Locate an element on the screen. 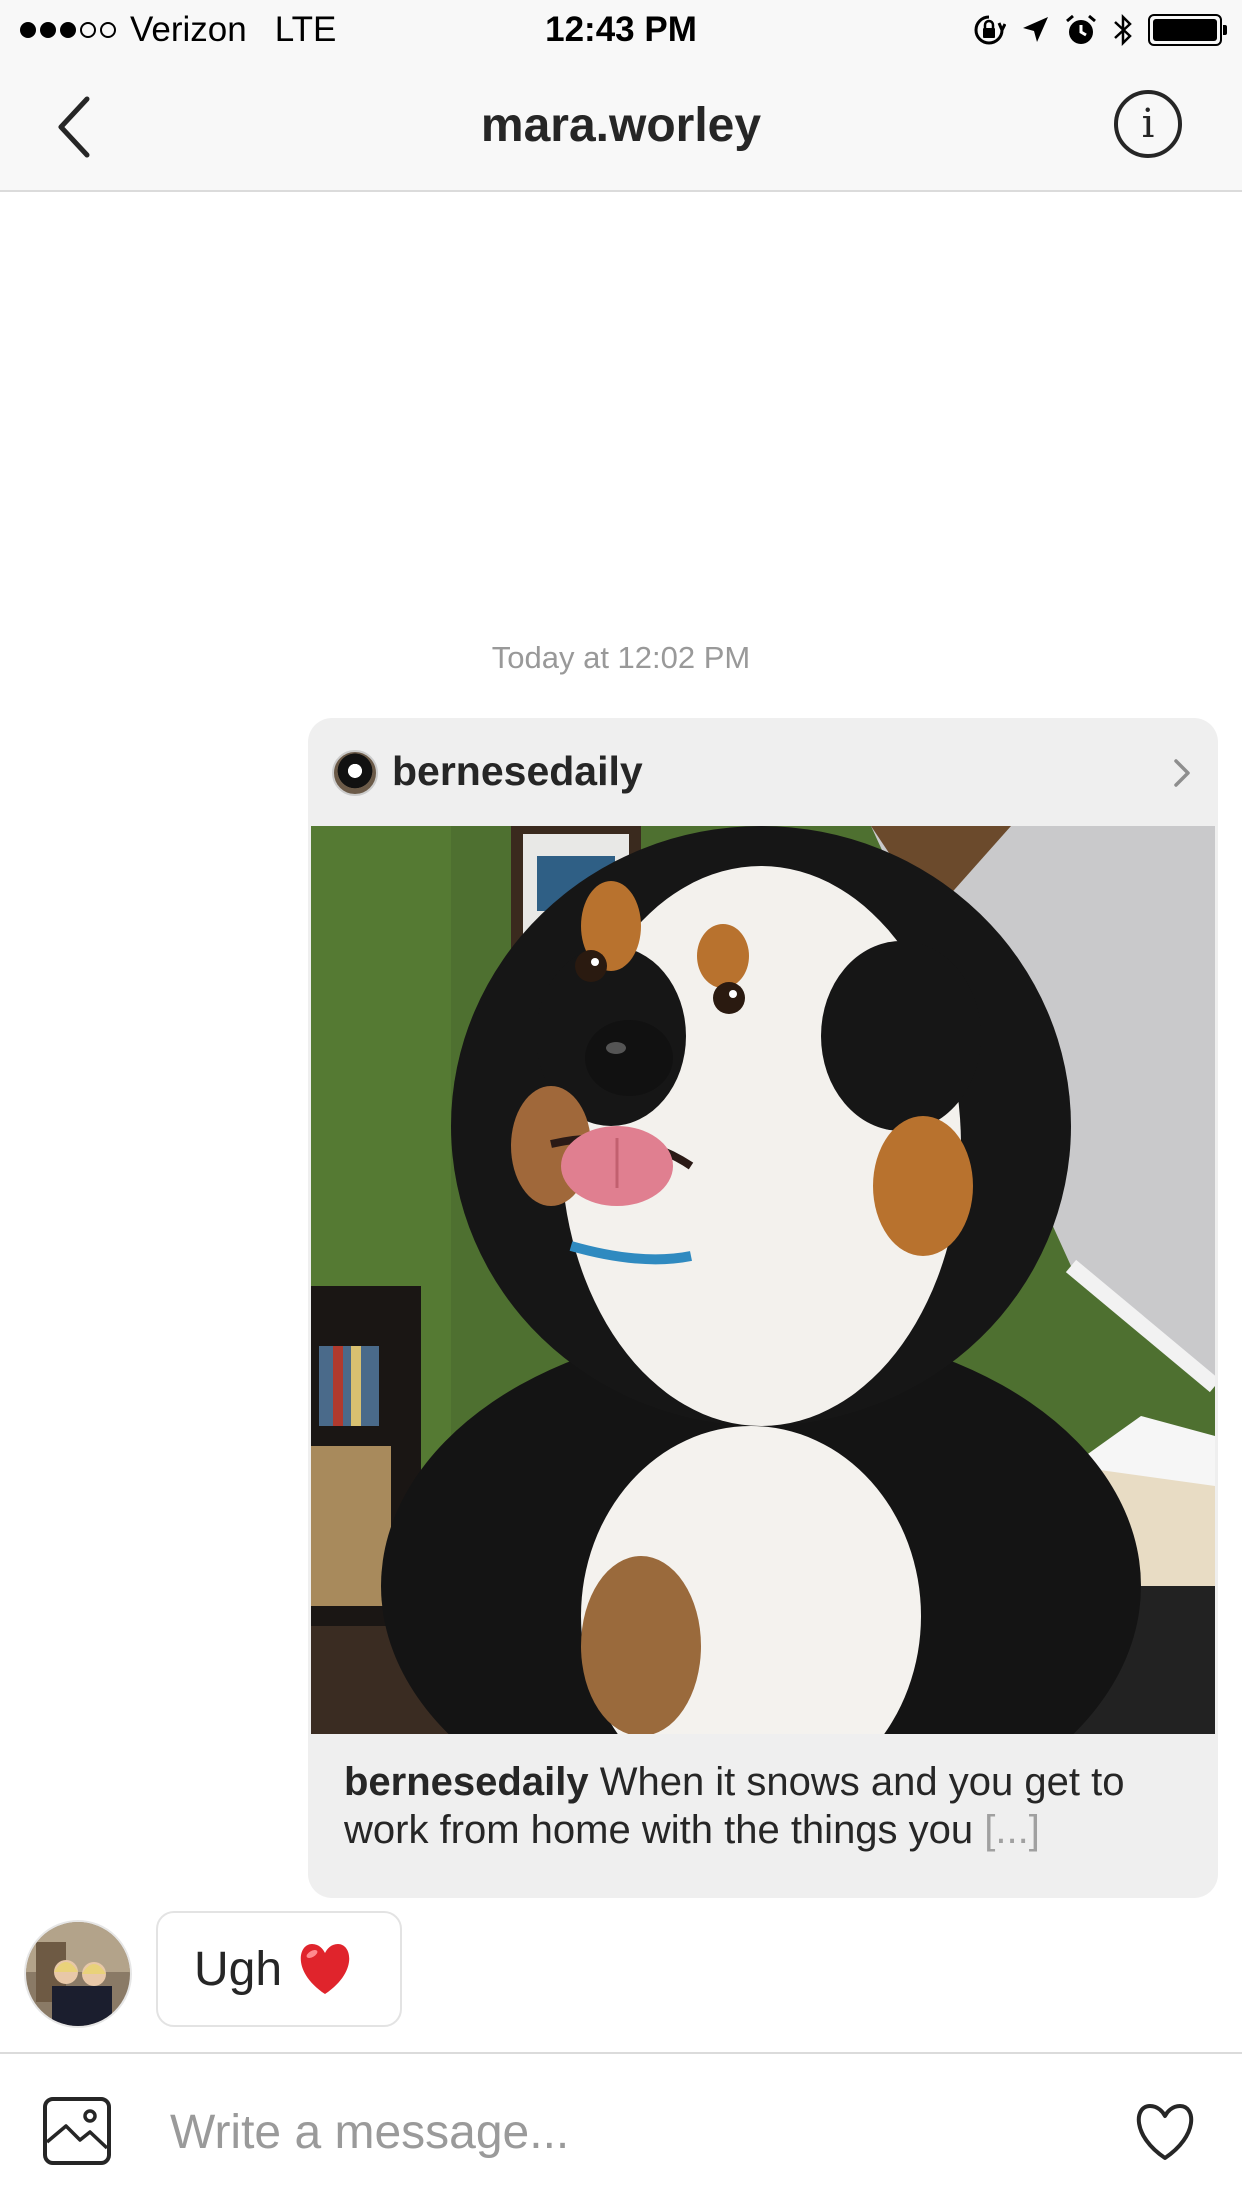 This screenshot has height=2208, width=1242. caption-more-link: [...] is located at coordinates (1012, 1830).